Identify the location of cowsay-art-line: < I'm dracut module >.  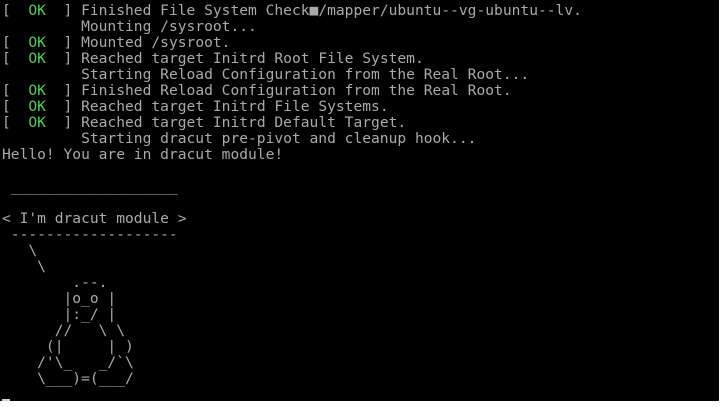
(94, 218).